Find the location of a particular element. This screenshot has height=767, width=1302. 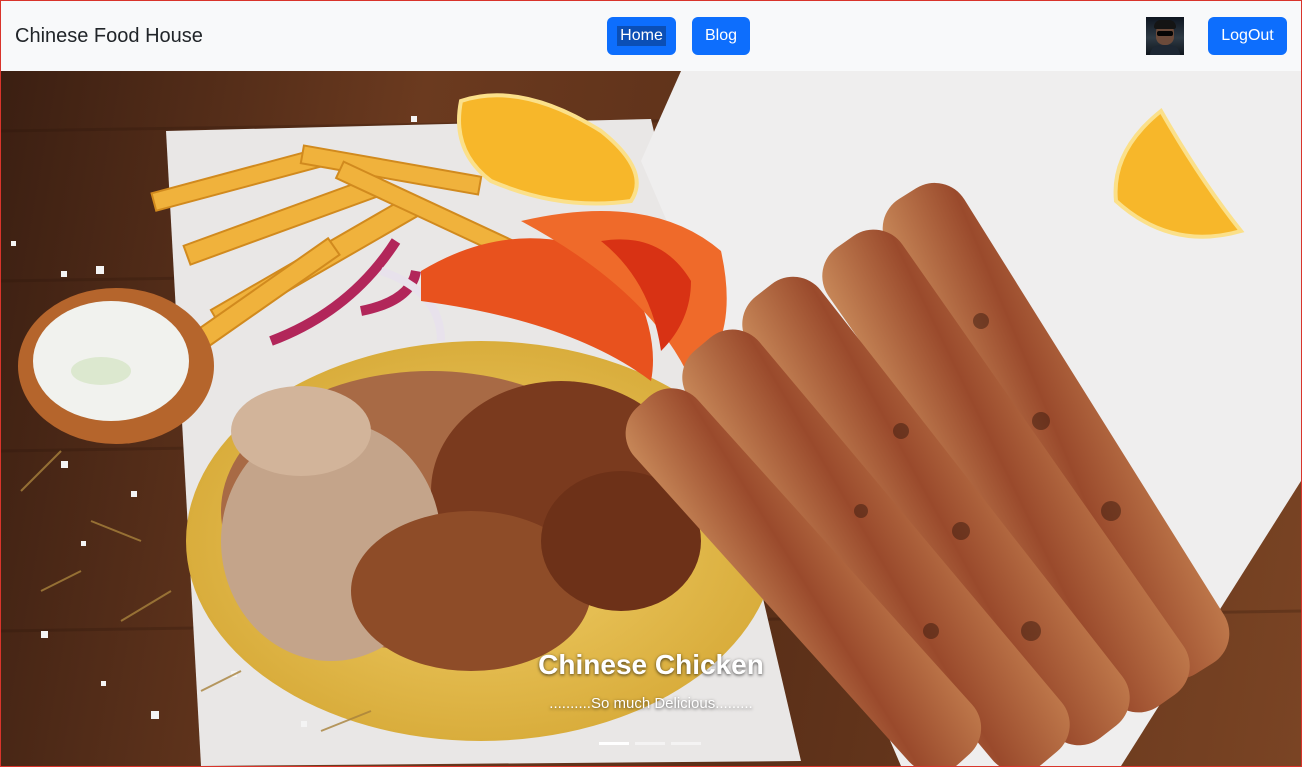

brand-title: Chinese Food House is located at coordinates (109, 36).